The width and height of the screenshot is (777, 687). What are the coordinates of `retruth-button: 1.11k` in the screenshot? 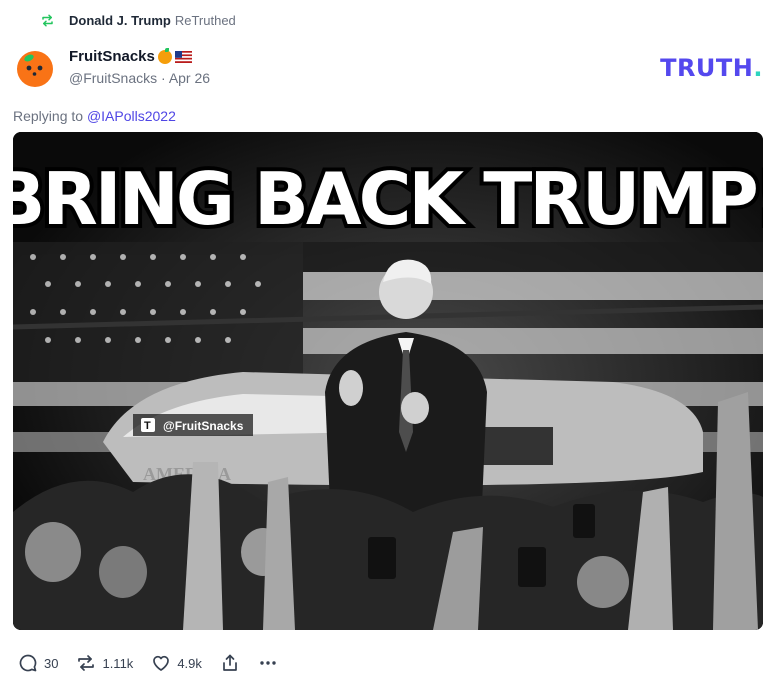 It's located at (104, 663).